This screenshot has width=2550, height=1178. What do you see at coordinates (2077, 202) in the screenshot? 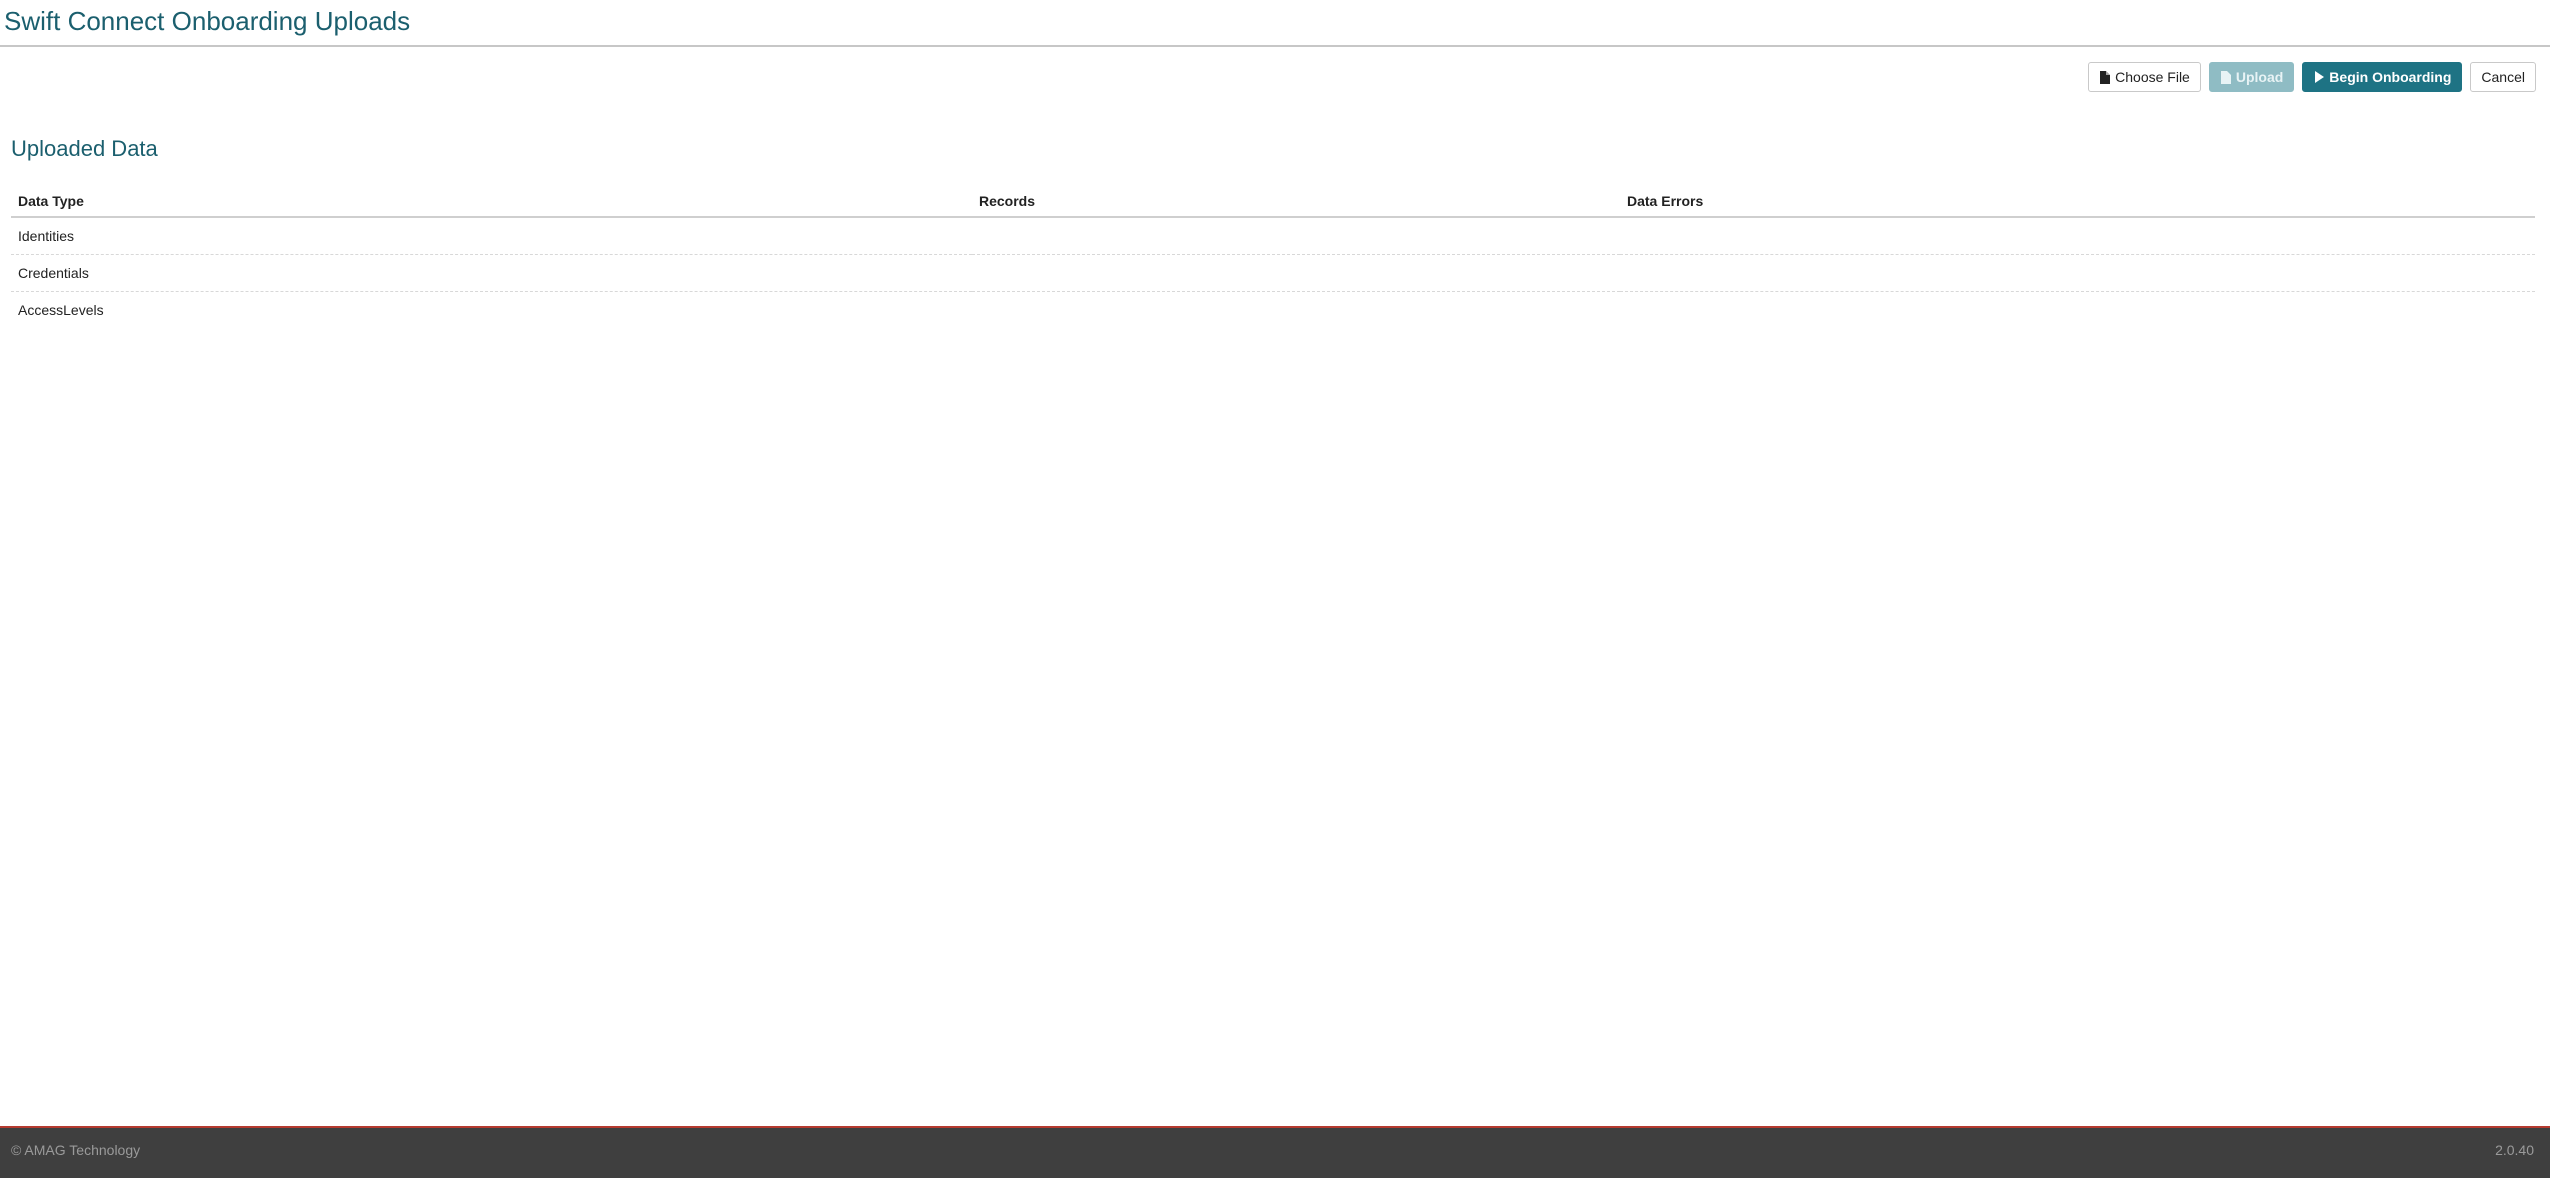
I see `column-header-data-errors: Data Errors` at bounding box center [2077, 202].